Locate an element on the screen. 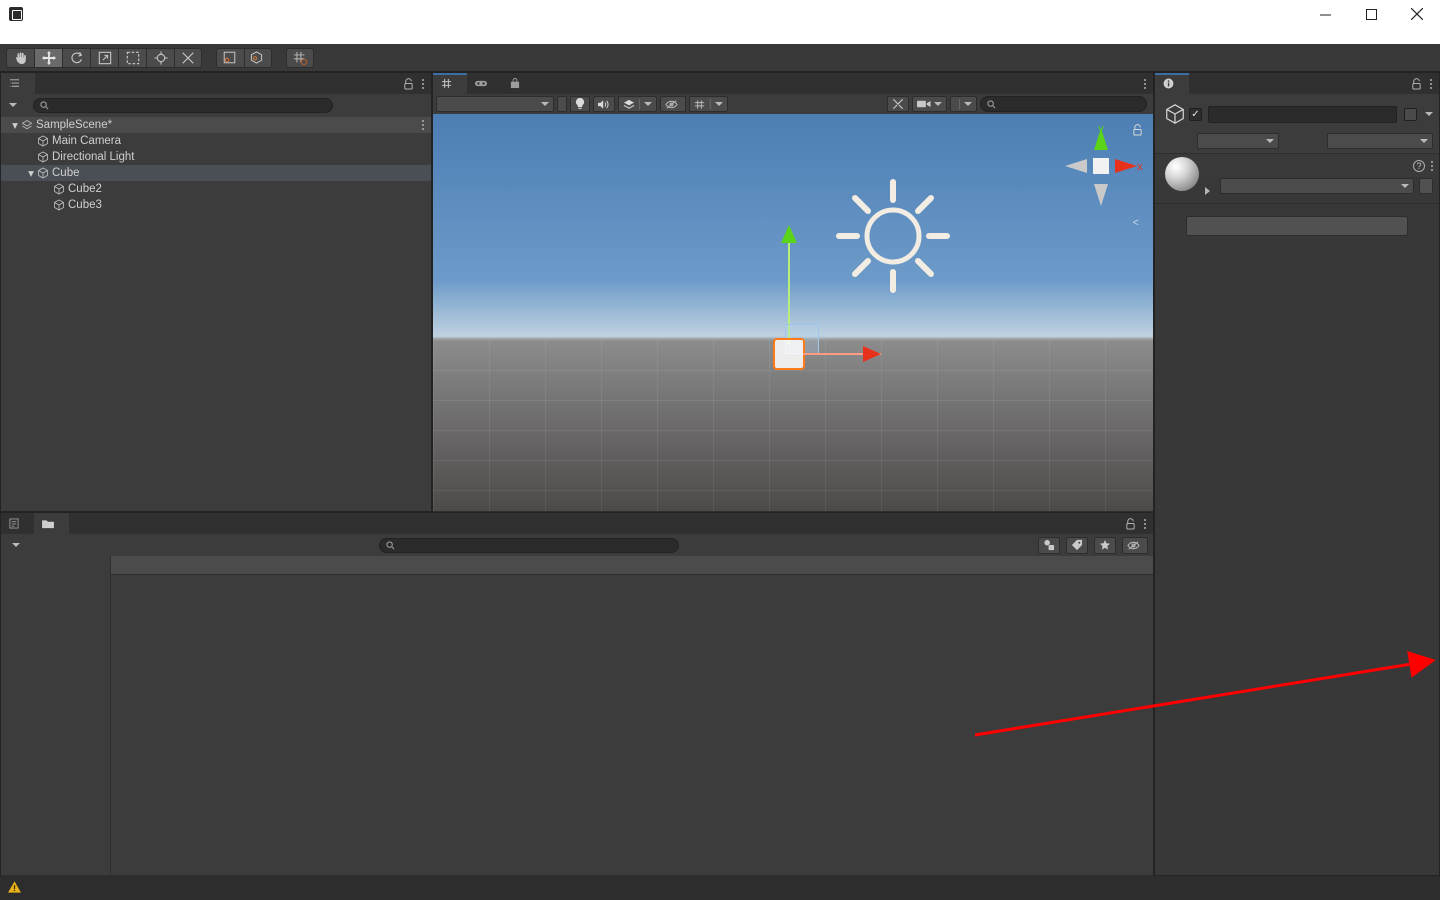 The height and width of the screenshot is (900, 1440). scene-search-input is located at coordinates (1063, 104).